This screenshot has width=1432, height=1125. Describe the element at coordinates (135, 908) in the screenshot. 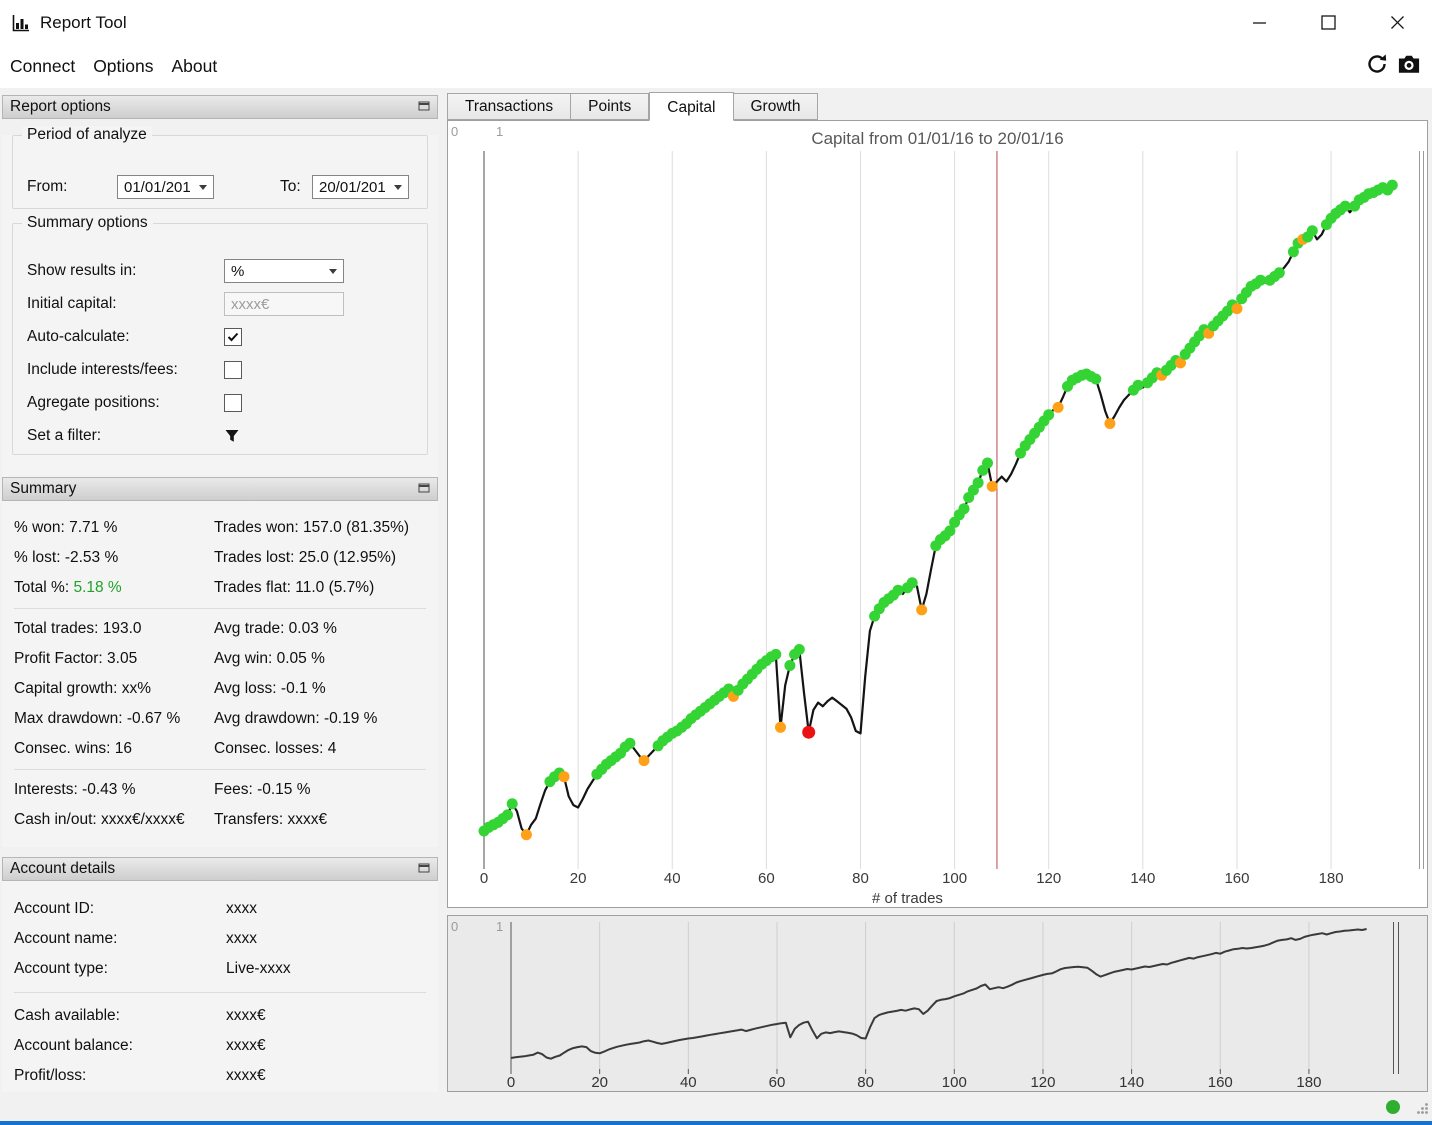

I see `account-row: Account ID: xxxx` at that location.